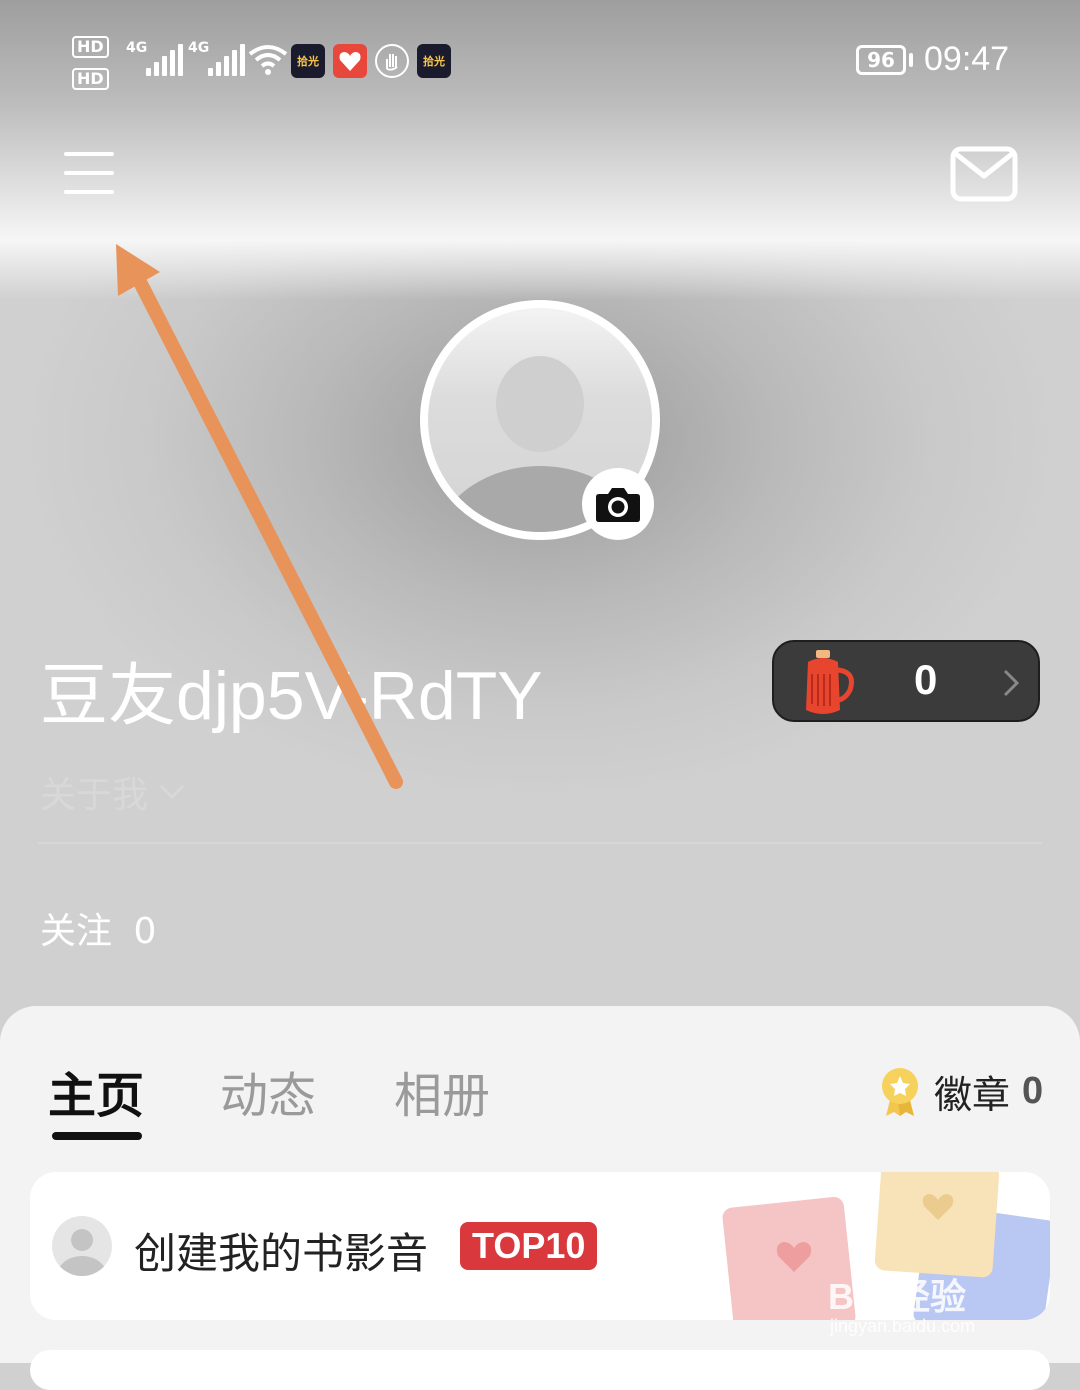 This screenshot has width=1080, height=1390. What do you see at coordinates (96, 1091) in the screenshot?
I see `tab-home: 主页` at bounding box center [96, 1091].